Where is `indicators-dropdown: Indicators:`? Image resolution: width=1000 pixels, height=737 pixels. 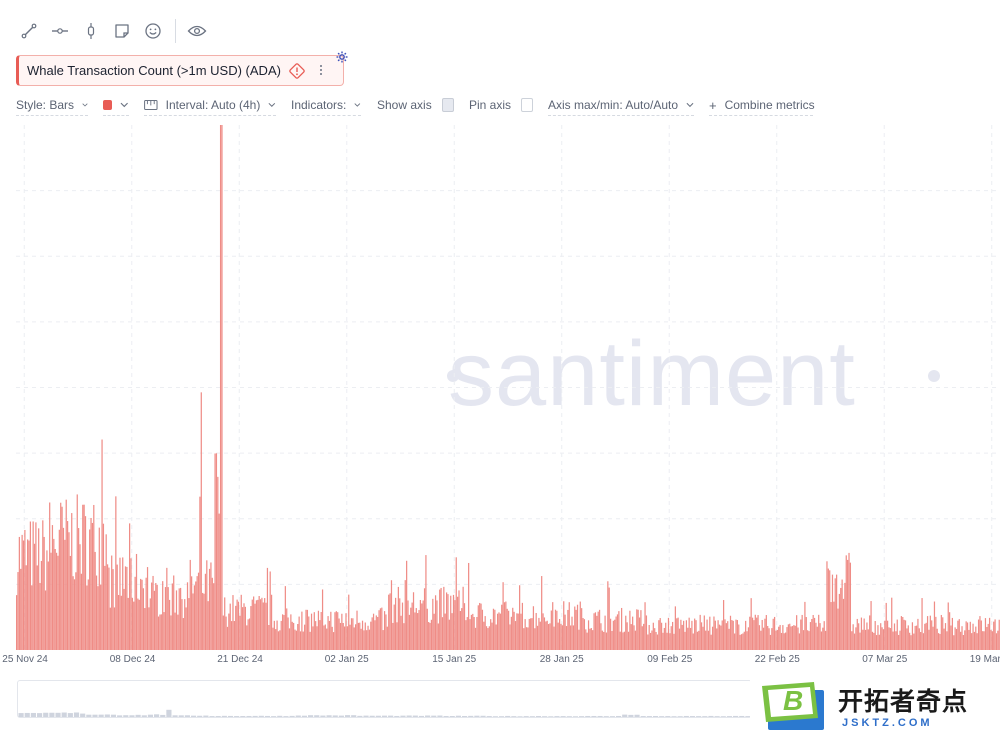 indicators-dropdown: Indicators: is located at coordinates (326, 105).